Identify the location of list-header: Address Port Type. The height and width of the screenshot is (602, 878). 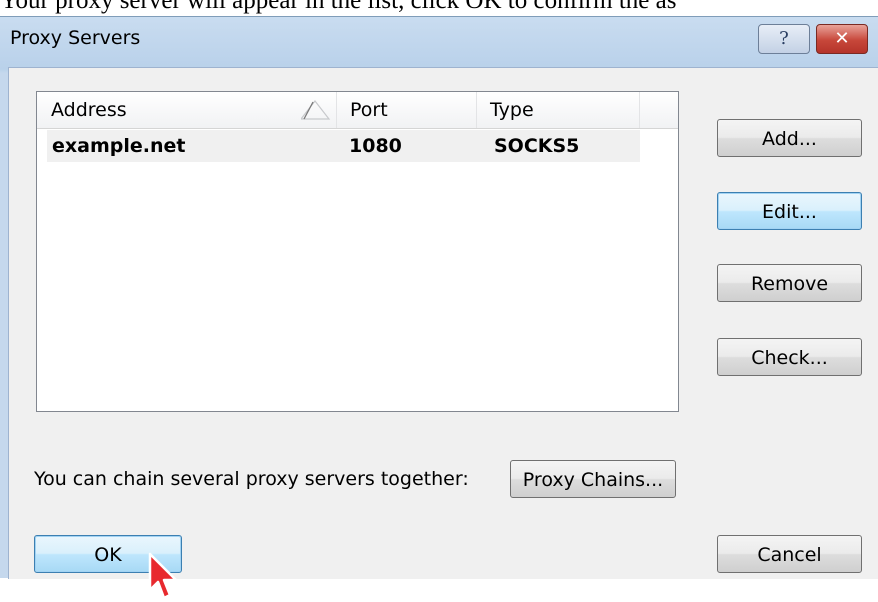
(357, 110).